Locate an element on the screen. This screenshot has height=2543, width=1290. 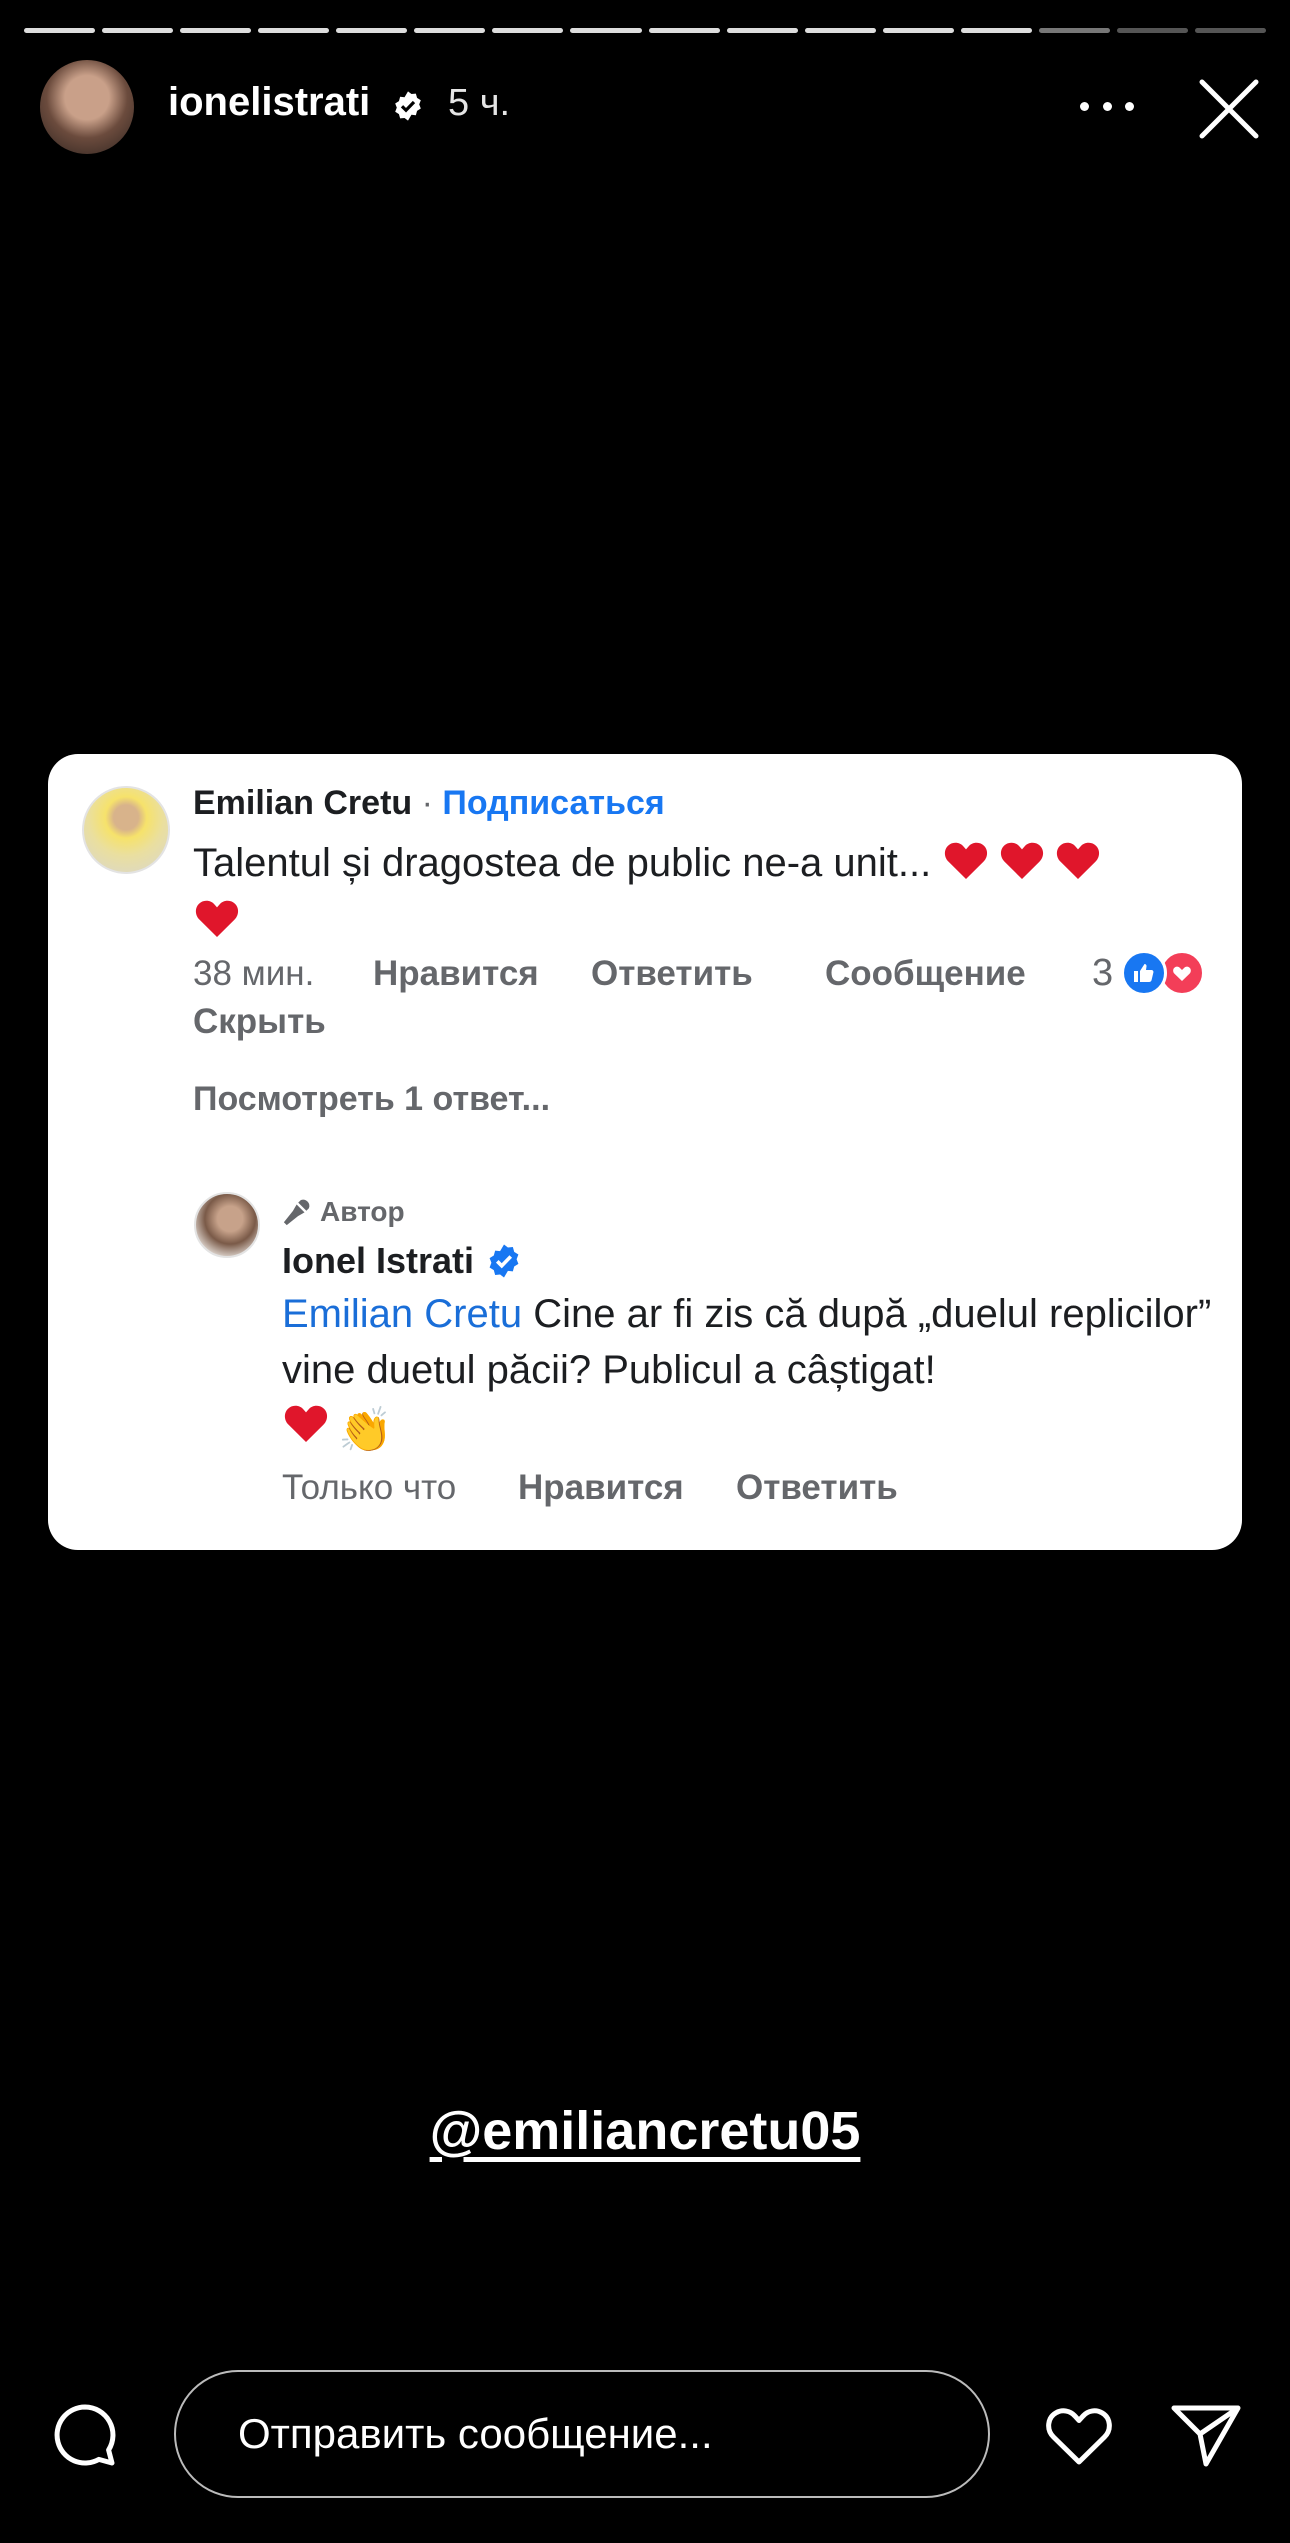
comment-hide-action: Скрыть is located at coordinates (259, 1021).